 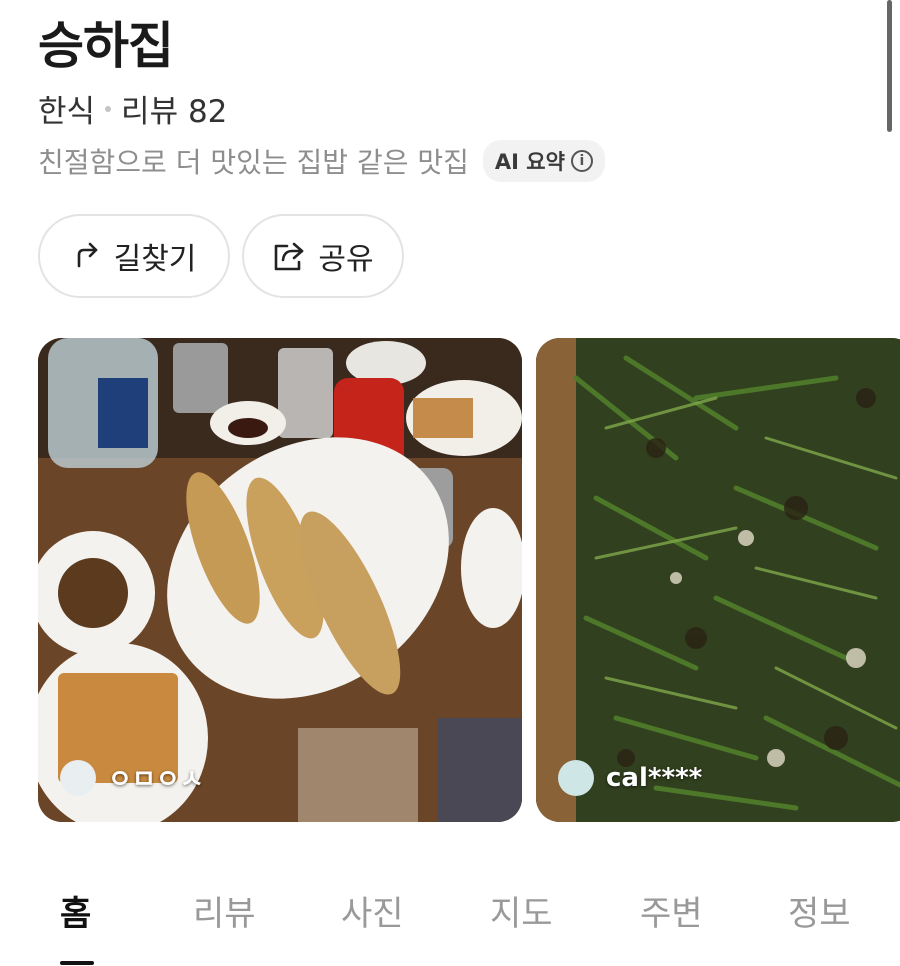 I want to click on ai-summary: 친절함으로 더 맛있는 집밥 같은 맛집 AI 요약 i, so click(x=321, y=161).